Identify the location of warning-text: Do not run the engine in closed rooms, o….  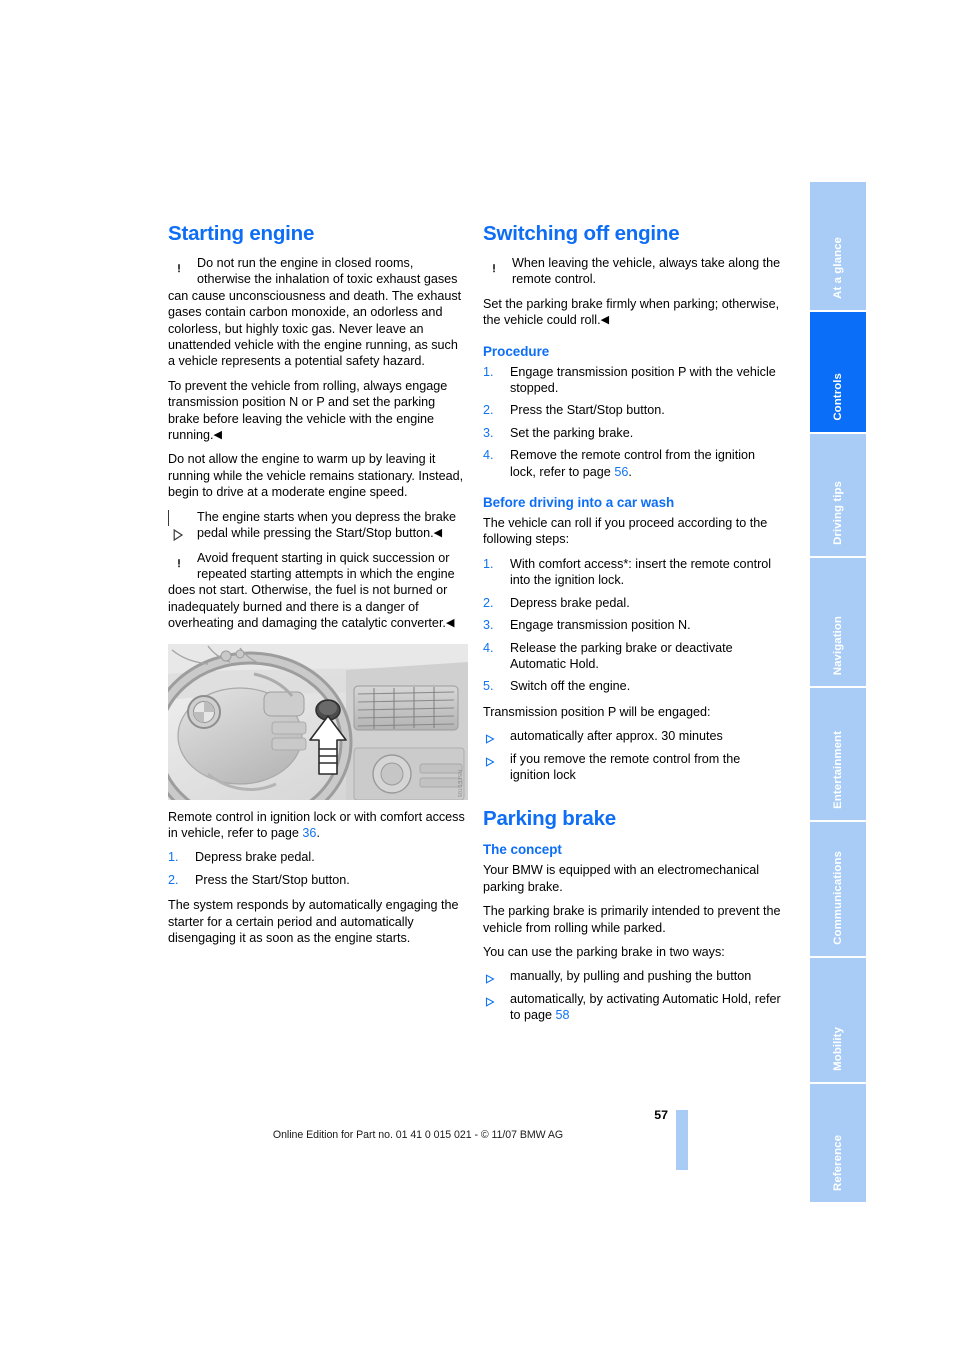
(315, 312).